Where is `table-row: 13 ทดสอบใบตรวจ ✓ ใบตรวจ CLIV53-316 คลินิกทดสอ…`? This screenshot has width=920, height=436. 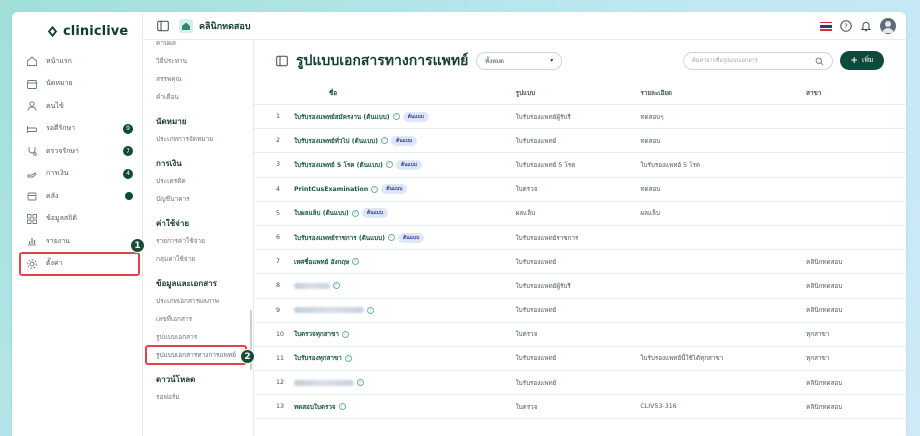 table-row: 13 ทดสอบใบตรวจ ✓ ใบตรวจ CLIV53-316 คลินิกทดสอ… is located at coordinates (580, 407).